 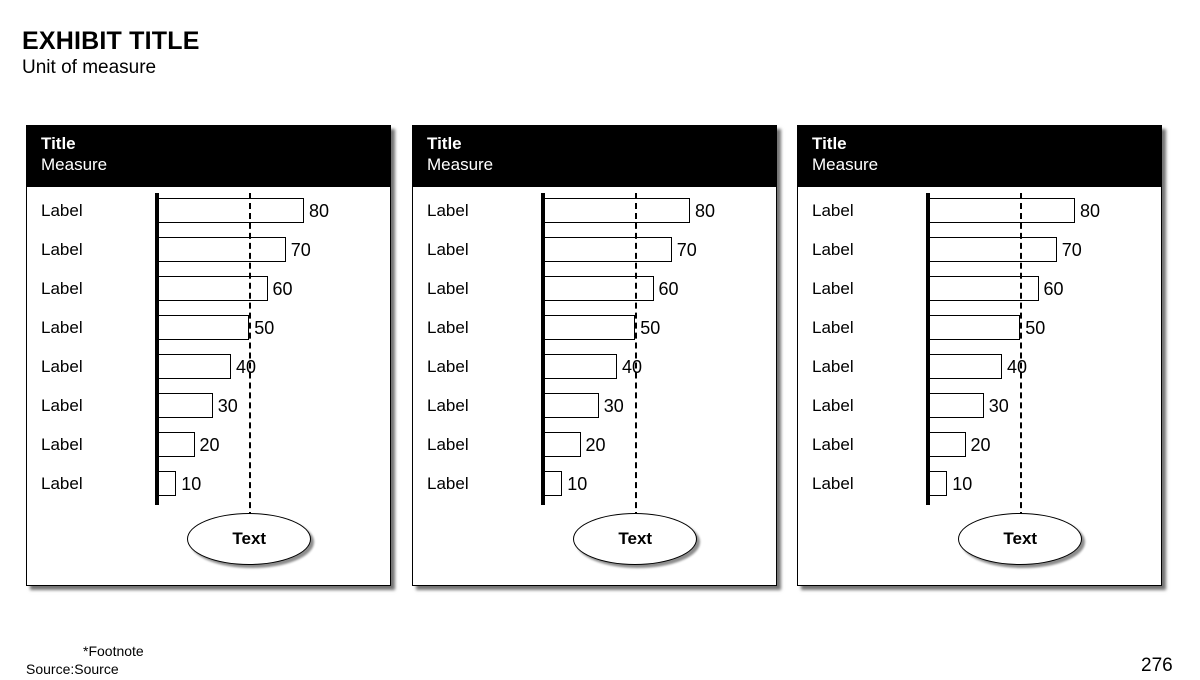 I want to click on page-number: 276, so click(x=1157, y=665).